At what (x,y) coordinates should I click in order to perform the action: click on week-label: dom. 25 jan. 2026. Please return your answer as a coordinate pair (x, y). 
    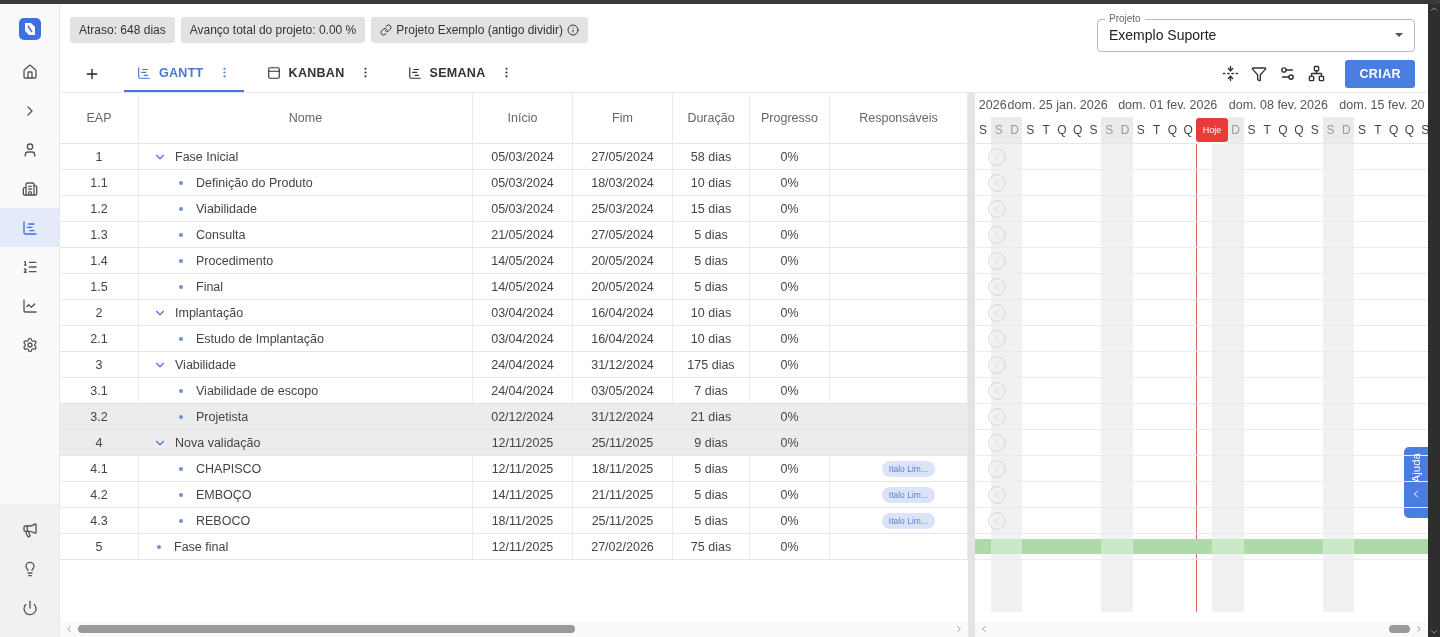
    Looking at the image, I should click on (1057, 105).